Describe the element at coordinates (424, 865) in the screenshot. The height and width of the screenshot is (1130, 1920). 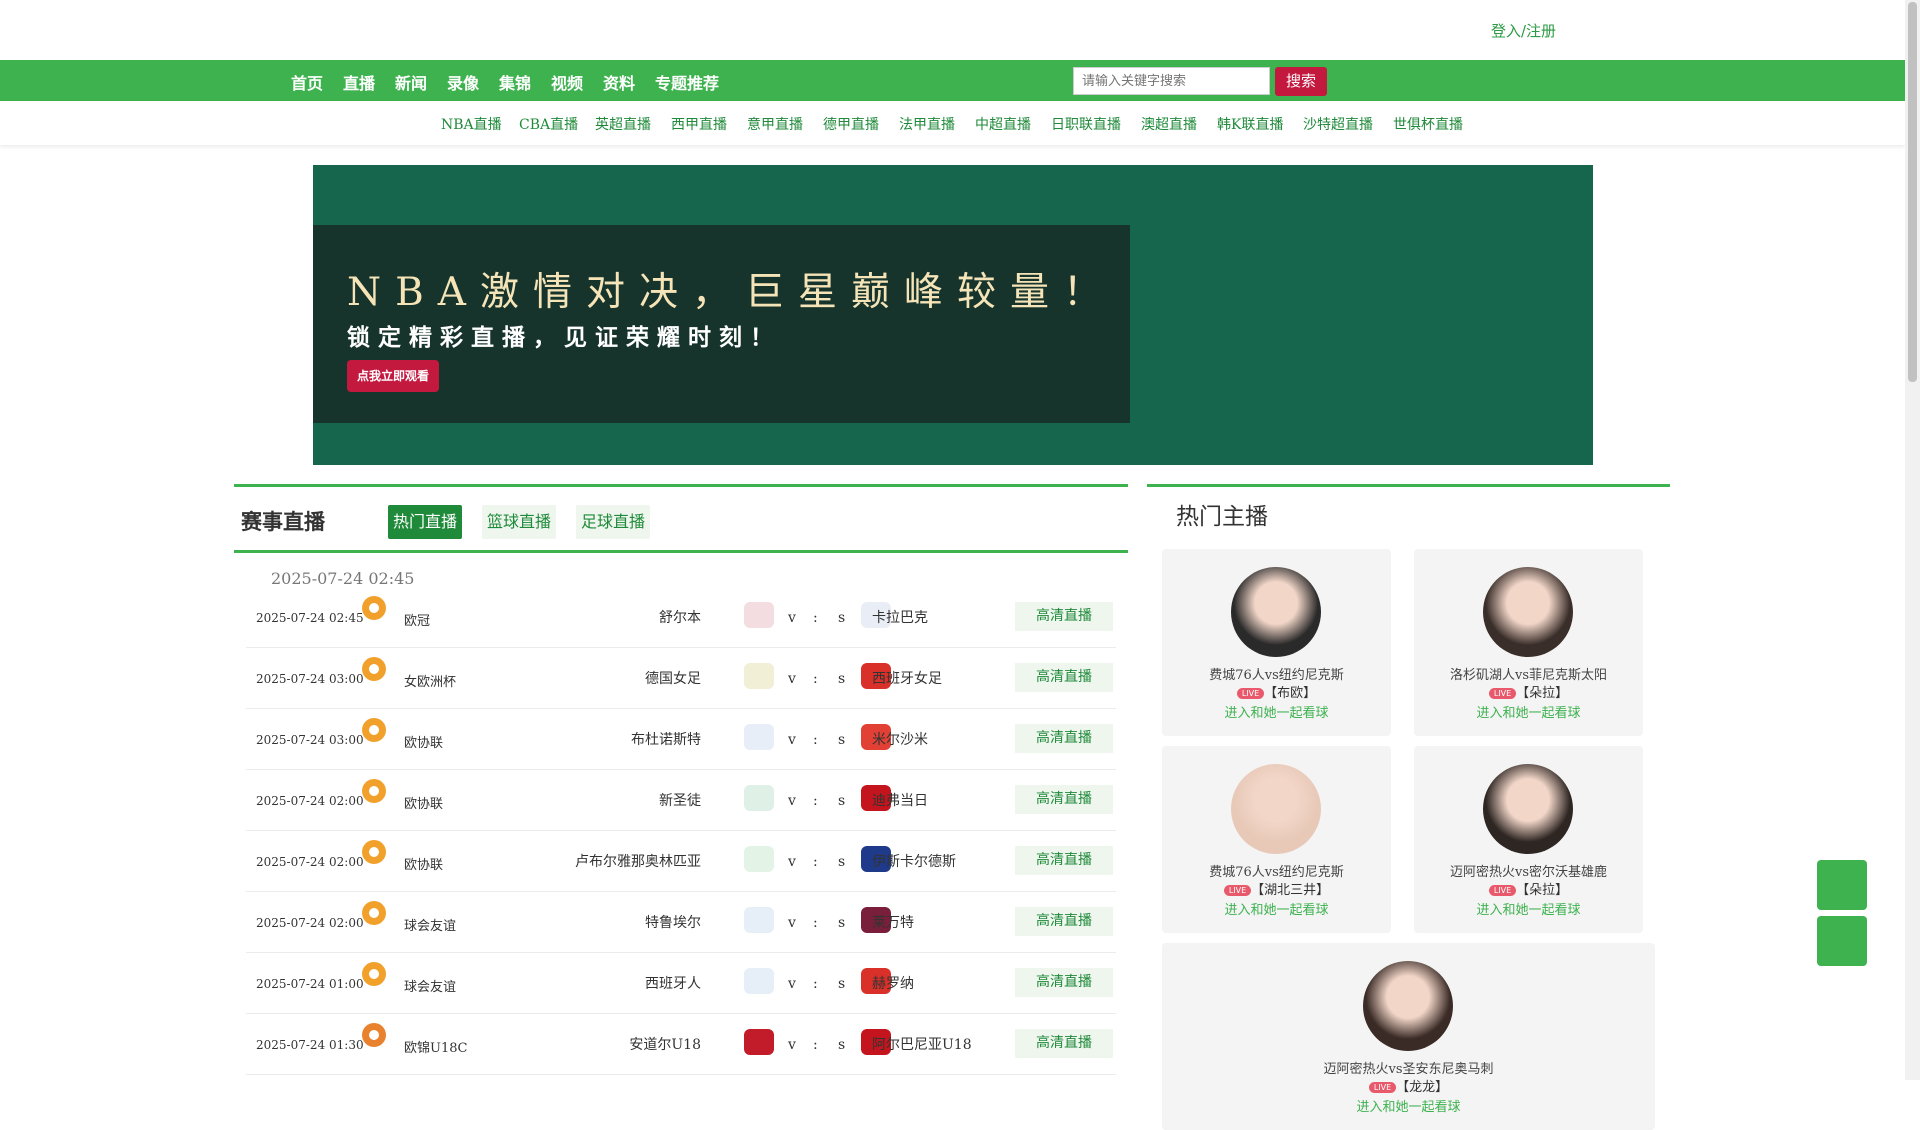
I see `league-name: 欧协联` at that location.